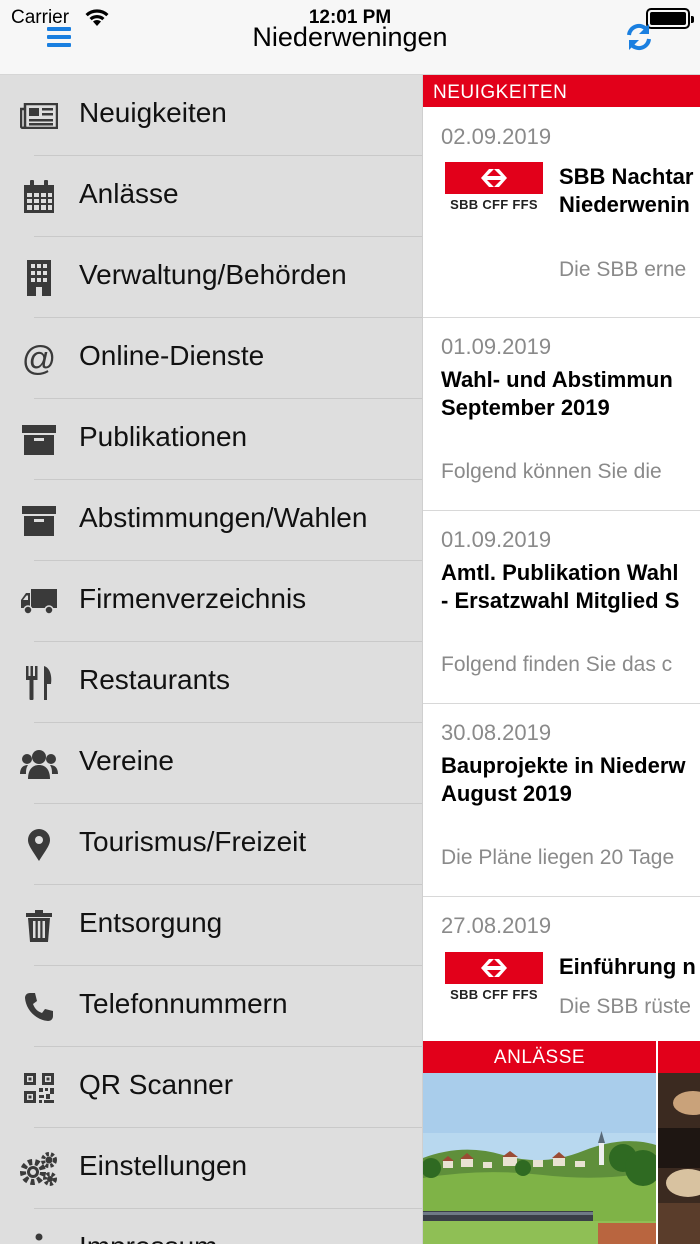 The height and width of the screenshot is (1244, 700). What do you see at coordinates (539, 1057) in the screenshot?
I see `tile-header: ANLÄSSE` at bounding box center [539, 1057].